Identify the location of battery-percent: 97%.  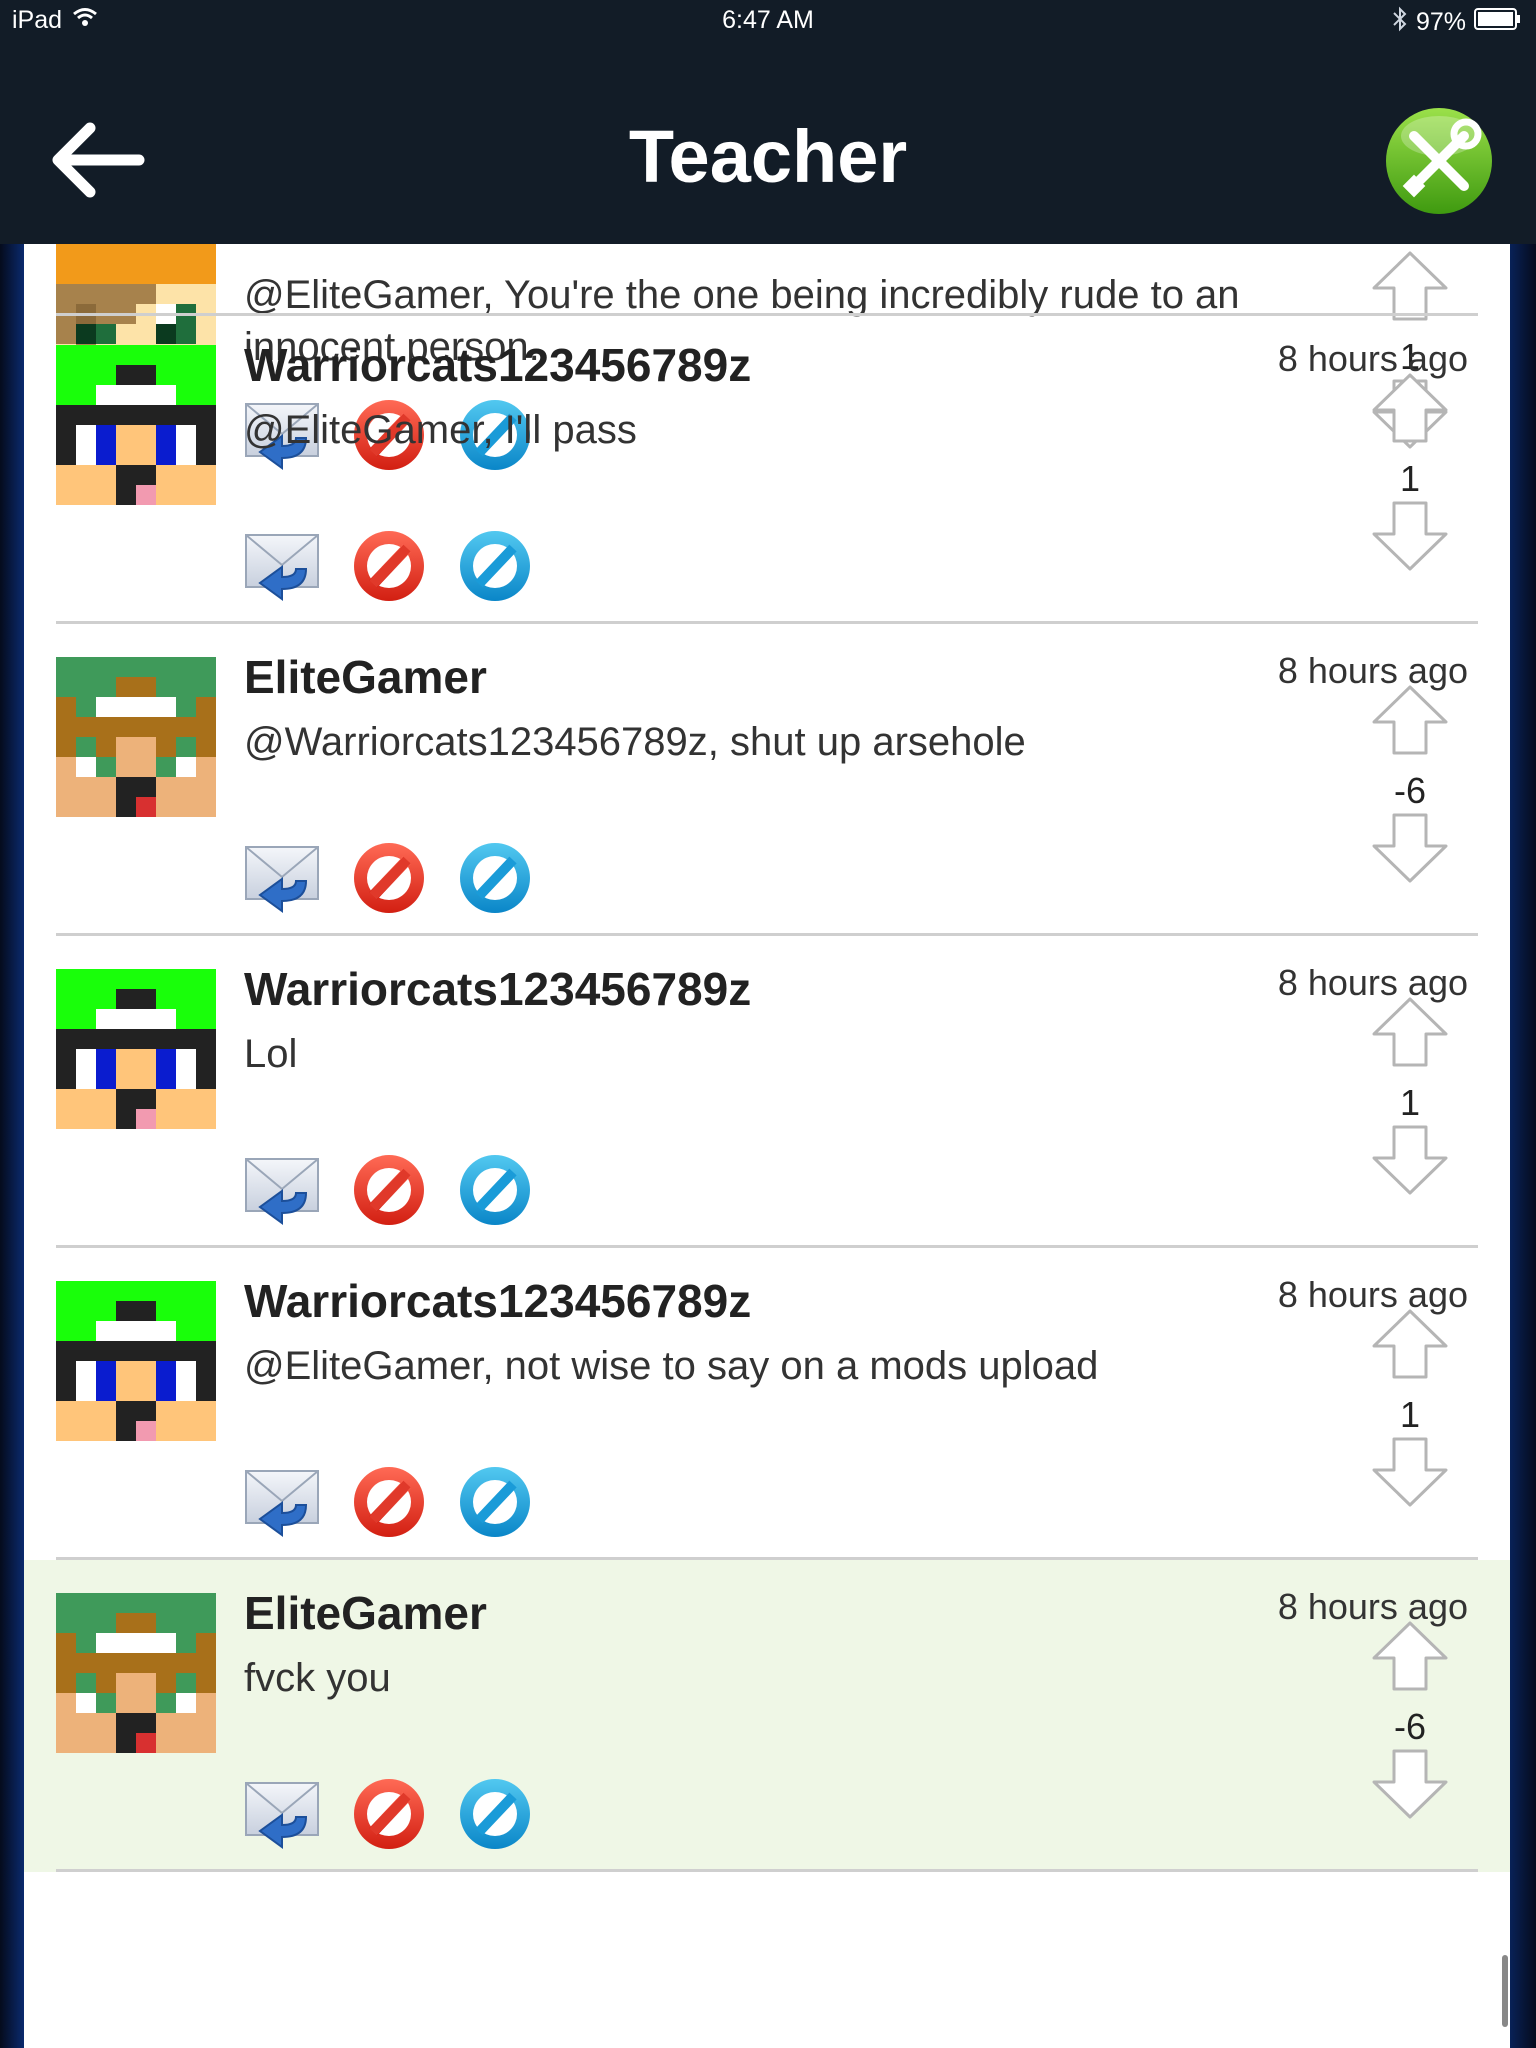
(1440, 22).